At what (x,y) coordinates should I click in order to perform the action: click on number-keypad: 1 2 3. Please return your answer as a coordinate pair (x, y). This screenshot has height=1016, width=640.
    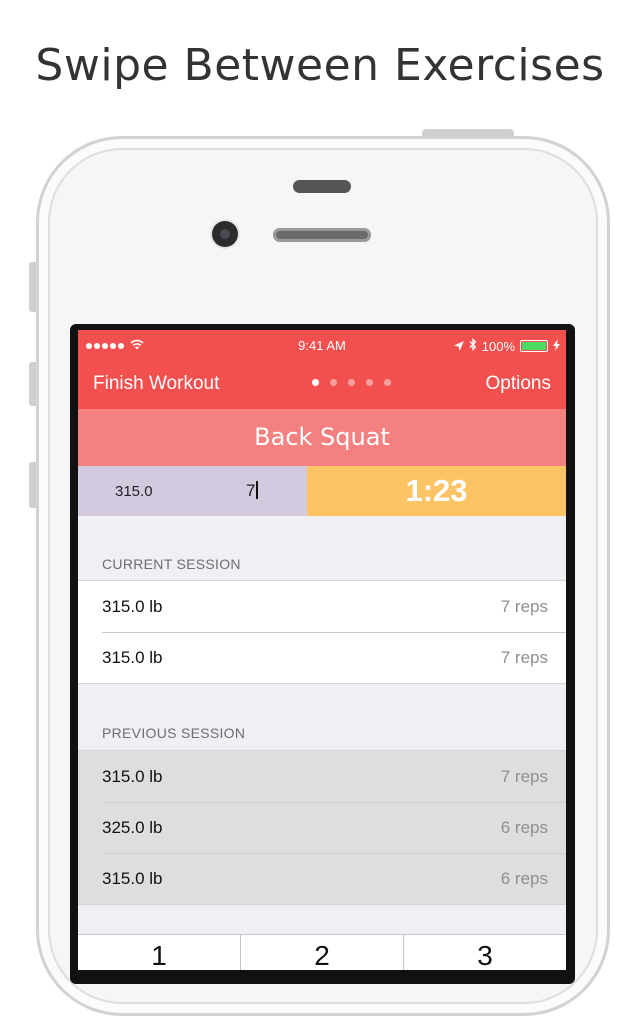
    Looking at the image, I should click on (322, 952).